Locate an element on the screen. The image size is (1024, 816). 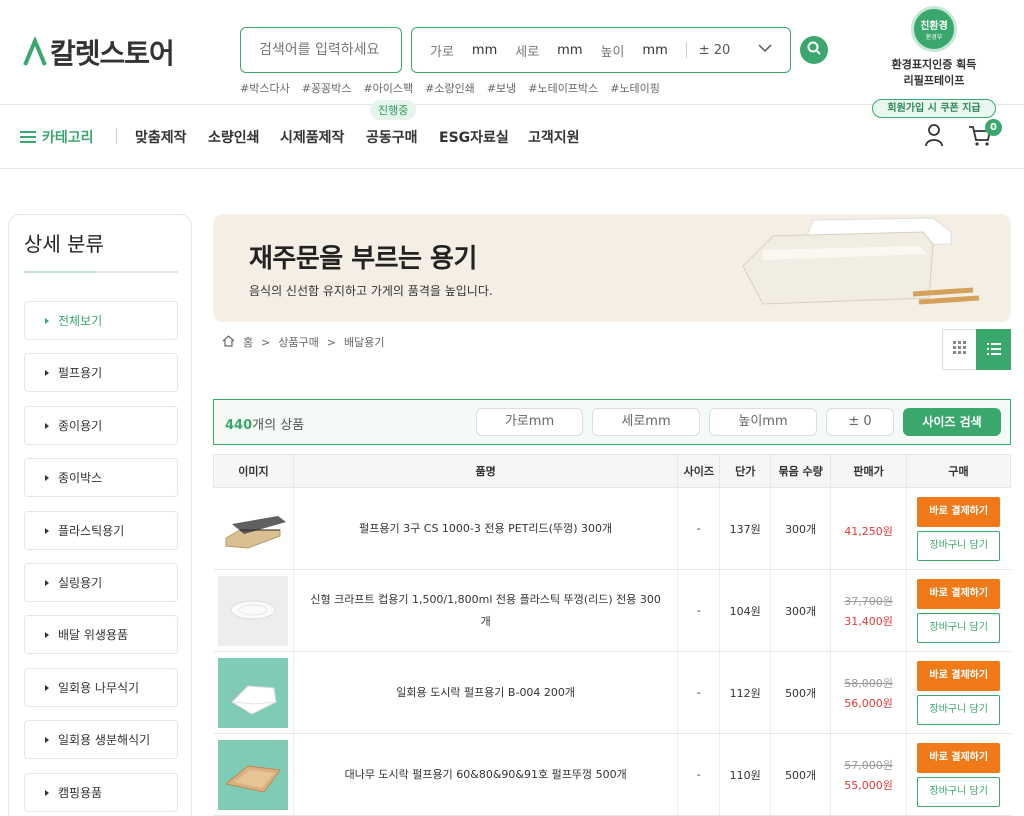
nav-item-esg: ESG자료실 is located at coordinates (474, 137).